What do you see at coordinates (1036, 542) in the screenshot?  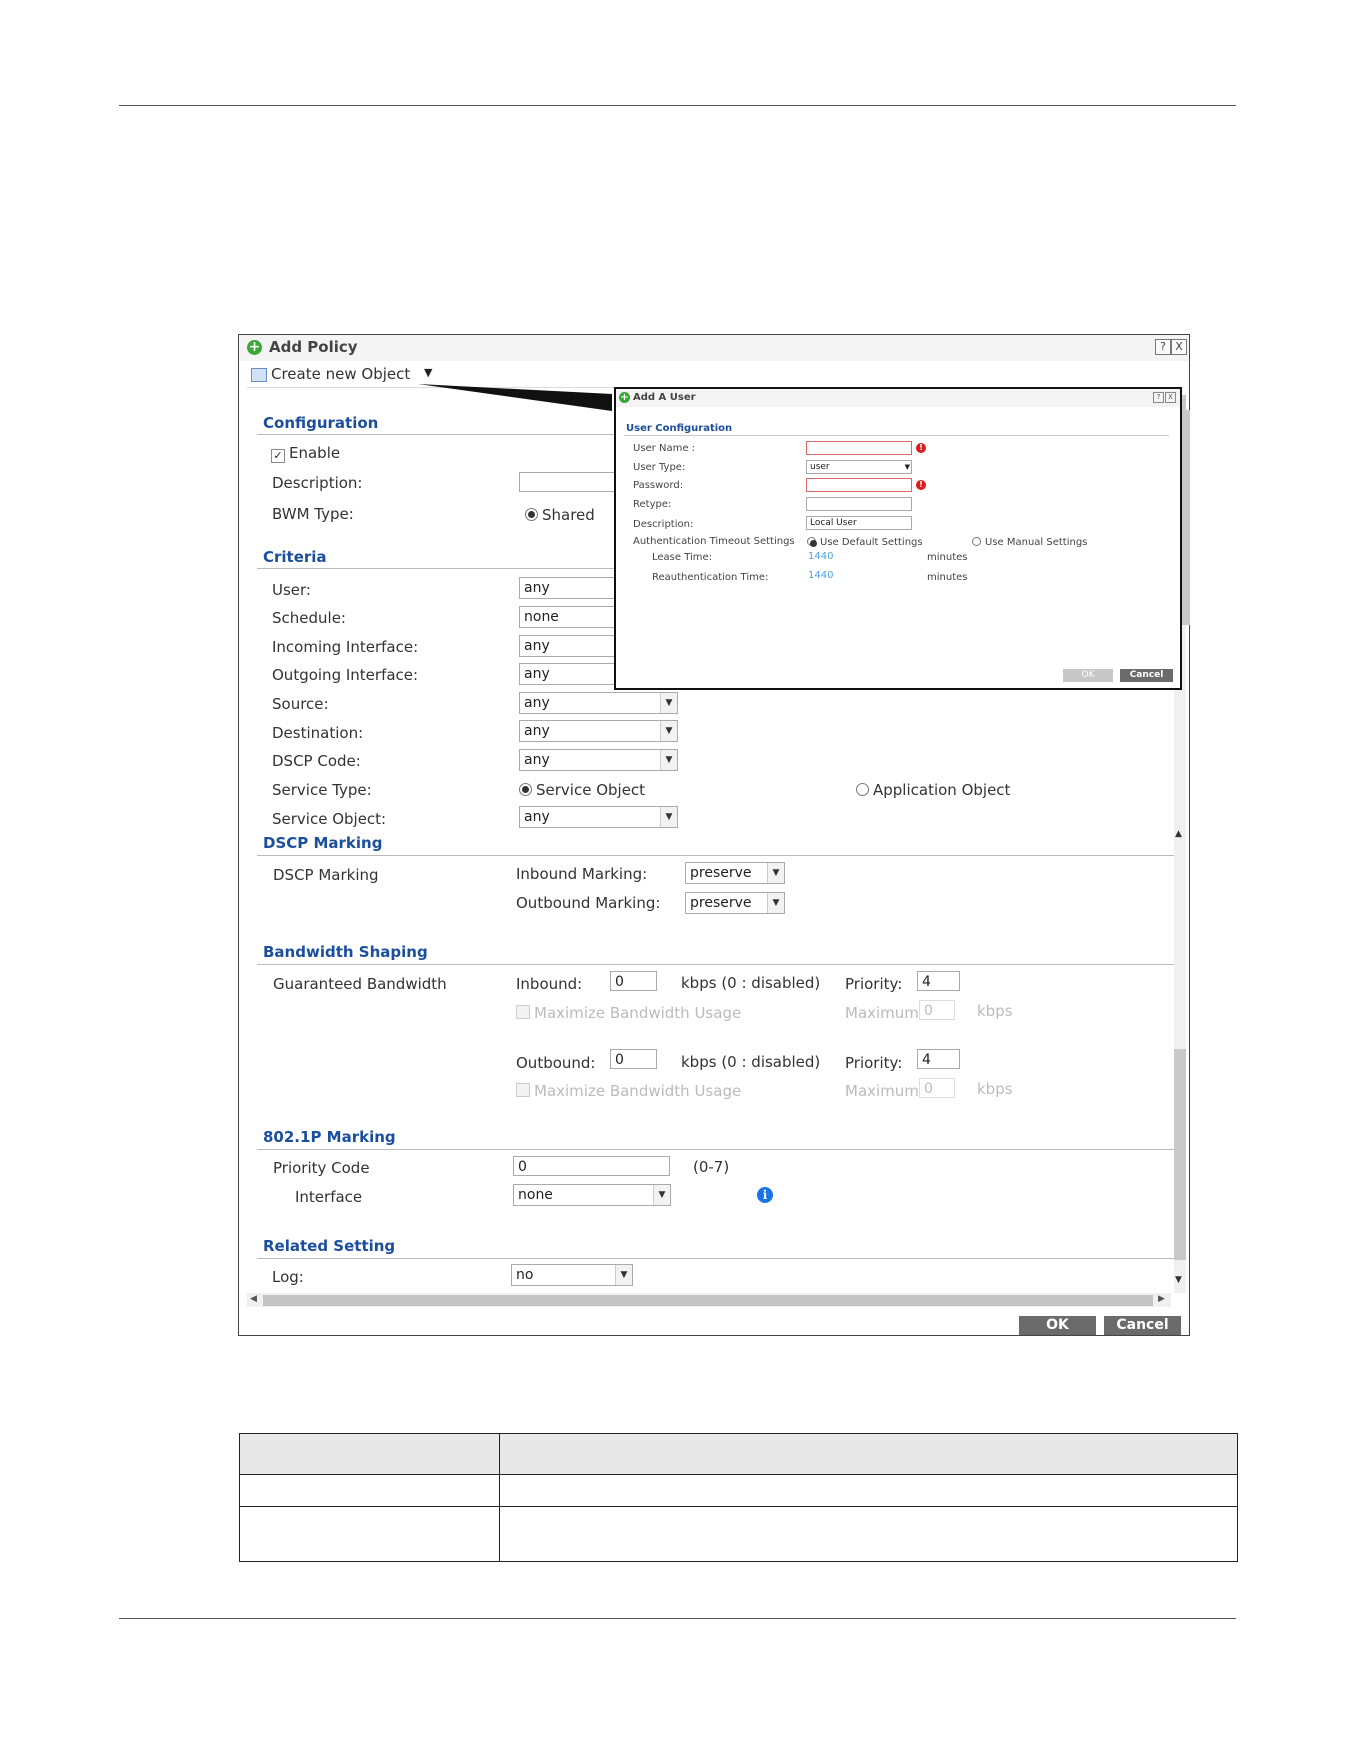 I see `use-manual-label: Use Manual Settings` at bounding box center [1036, 542].